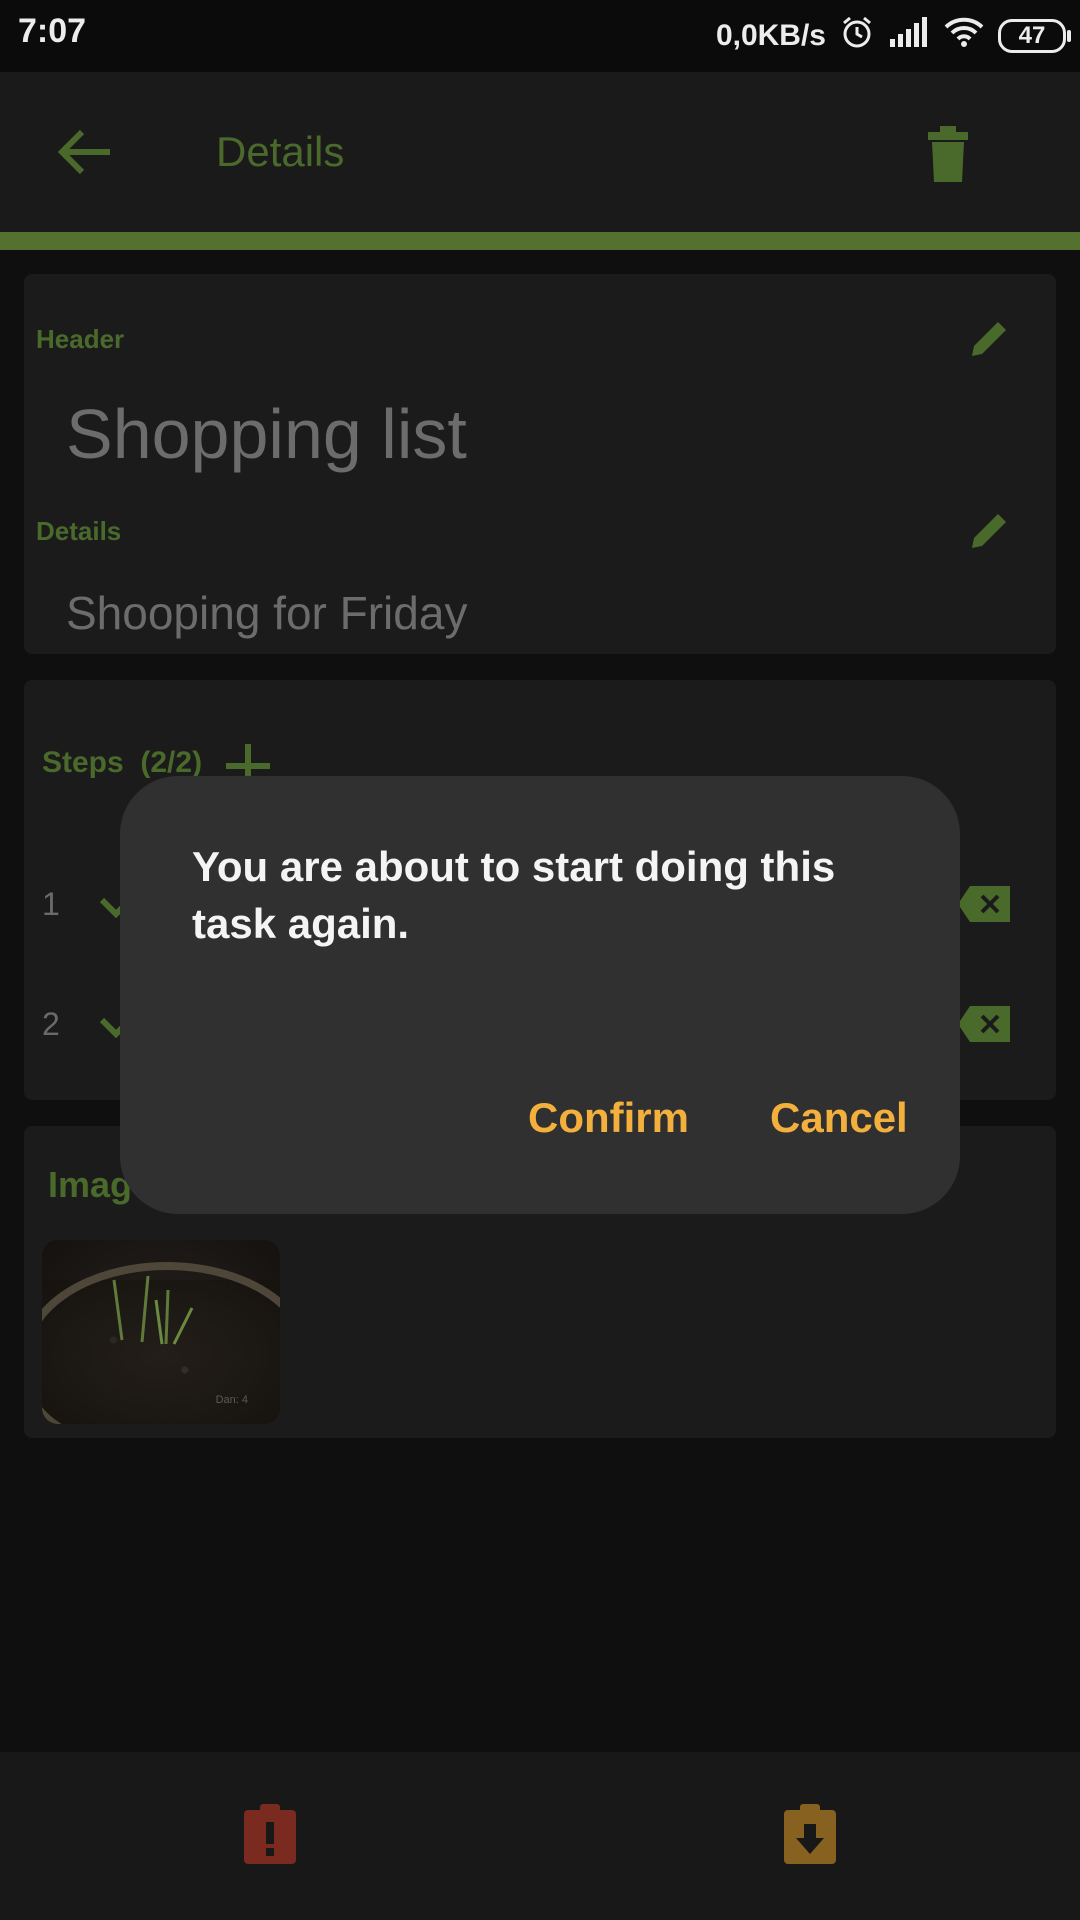  Describe the element at coordinates (839, 1118) in the screenshot. I see `cancel-button: Cancel` at that location.